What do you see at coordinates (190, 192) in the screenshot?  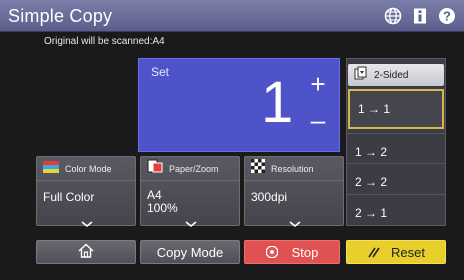 I see `paper-zoom-button: Paper/Zoom A4 100%` at bounding box center [190, 192].